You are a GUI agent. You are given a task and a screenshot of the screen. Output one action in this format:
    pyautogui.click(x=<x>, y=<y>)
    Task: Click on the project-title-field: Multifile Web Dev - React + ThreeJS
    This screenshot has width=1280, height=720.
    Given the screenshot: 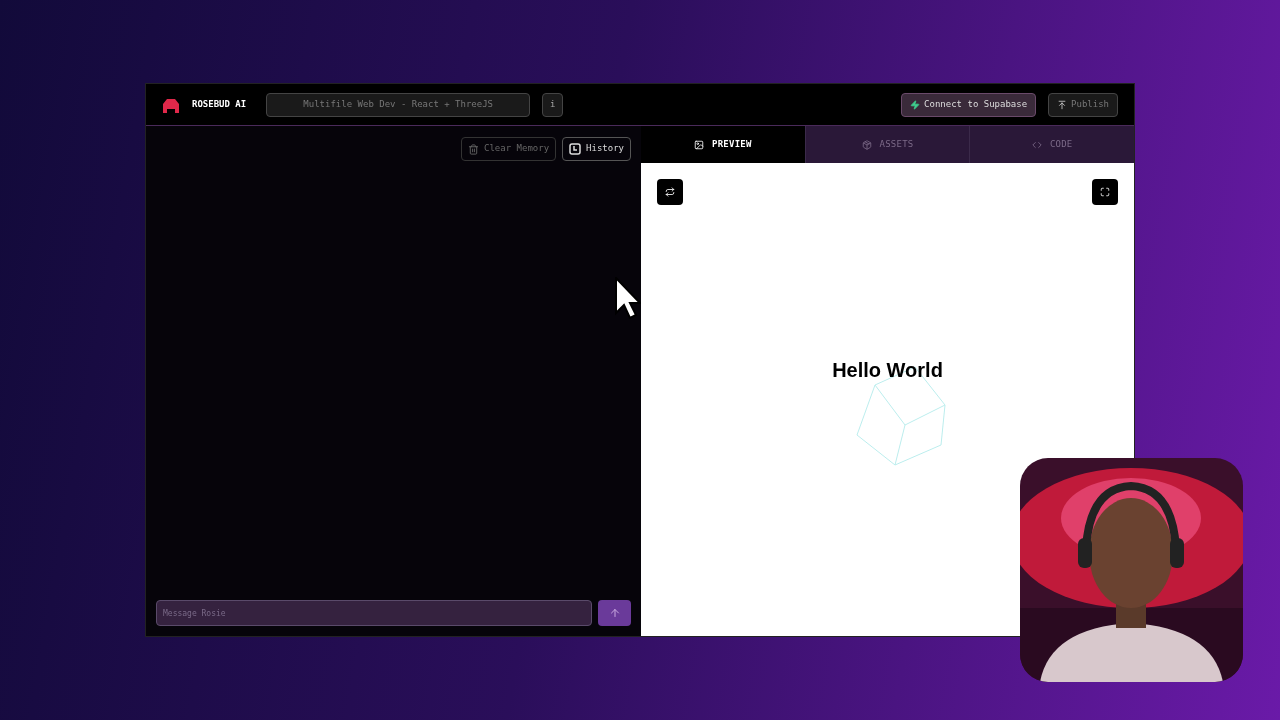 What is the action you would take?
    pyautogui.click(x=398, y=104)
    